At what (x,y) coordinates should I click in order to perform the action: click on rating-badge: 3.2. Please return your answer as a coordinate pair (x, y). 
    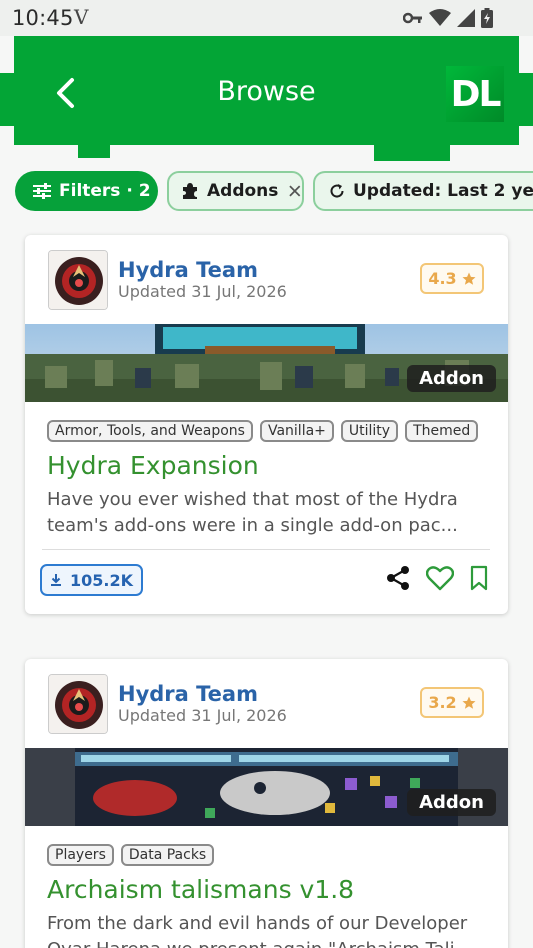
    Looking at the image, I should click on (452, 702).